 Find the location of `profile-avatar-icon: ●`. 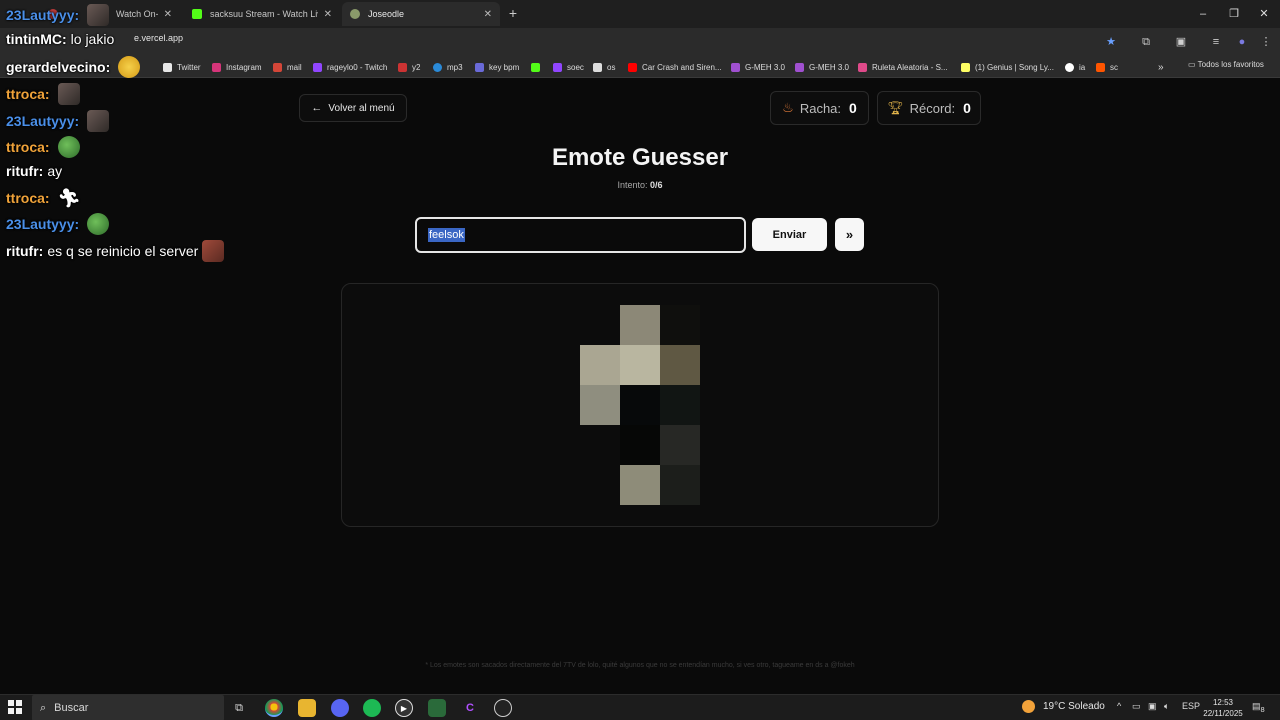

profile-avatar-icon: ● is located at coordinates (1242, 42).